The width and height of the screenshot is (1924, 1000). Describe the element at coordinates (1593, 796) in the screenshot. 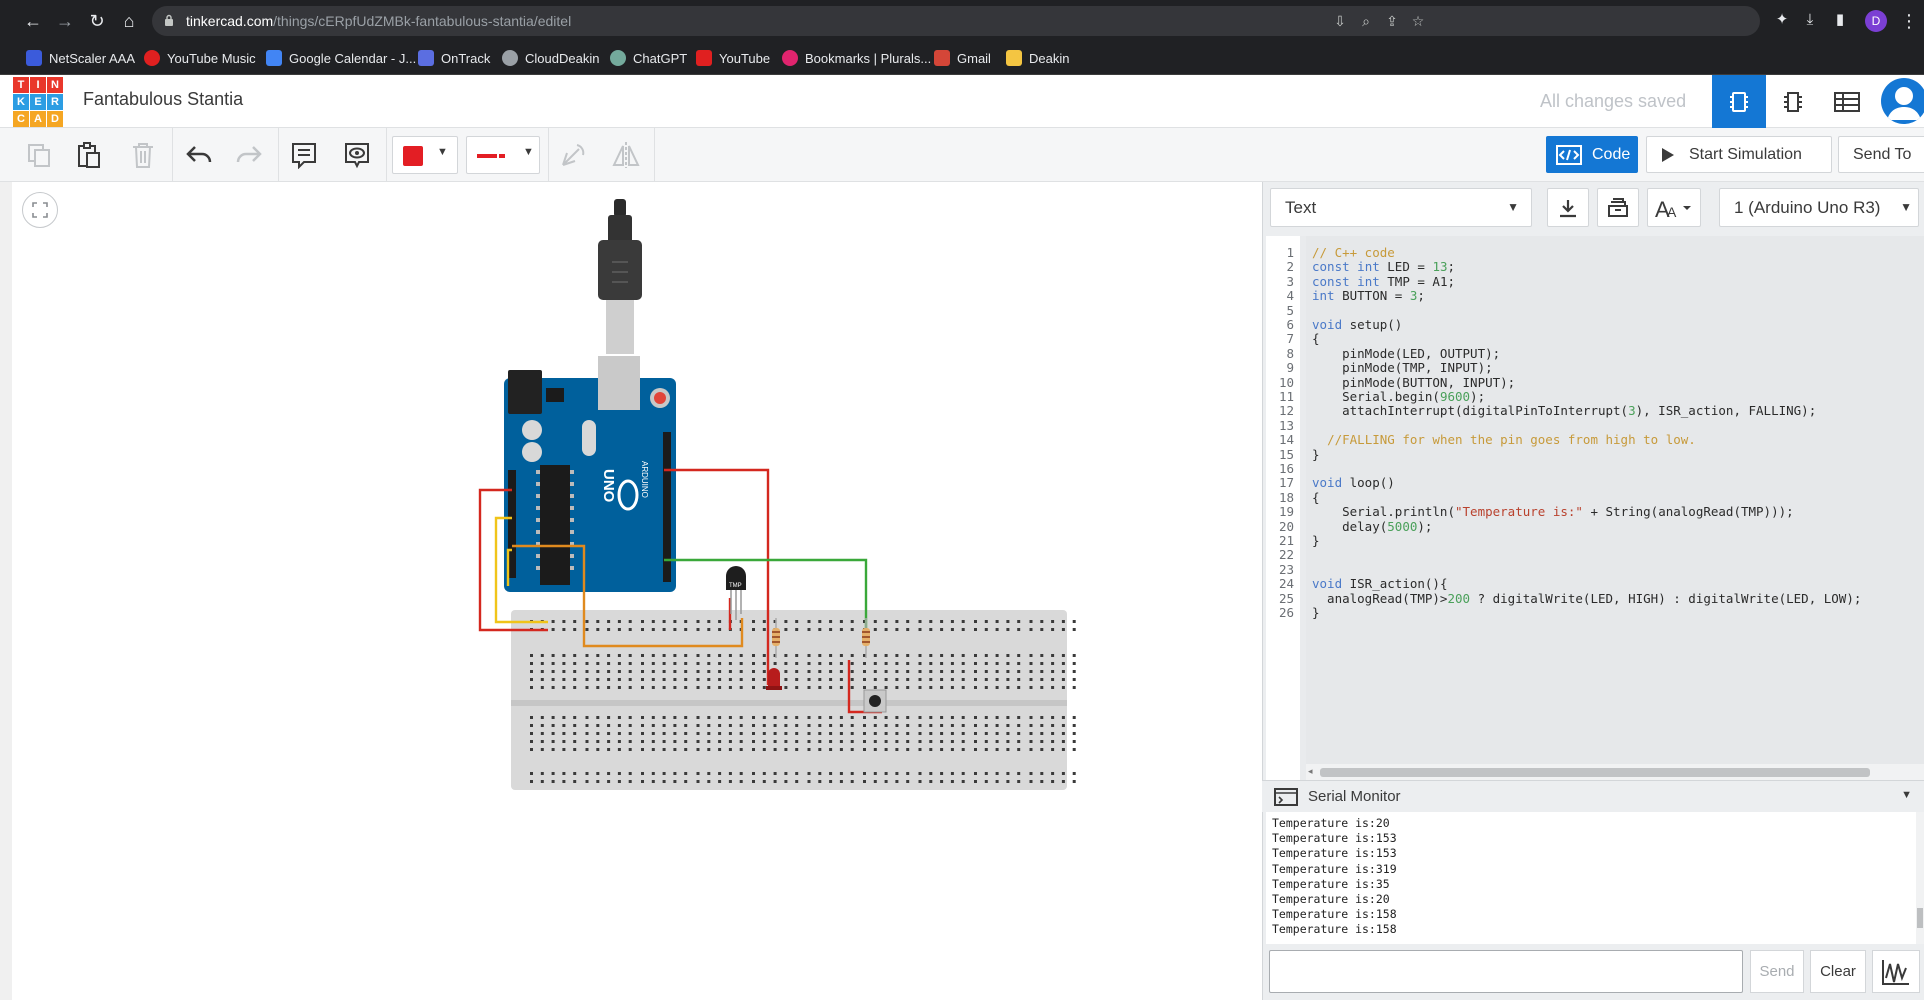

I see `serial-monitor-header: Serial Monitor ▼` at that location.